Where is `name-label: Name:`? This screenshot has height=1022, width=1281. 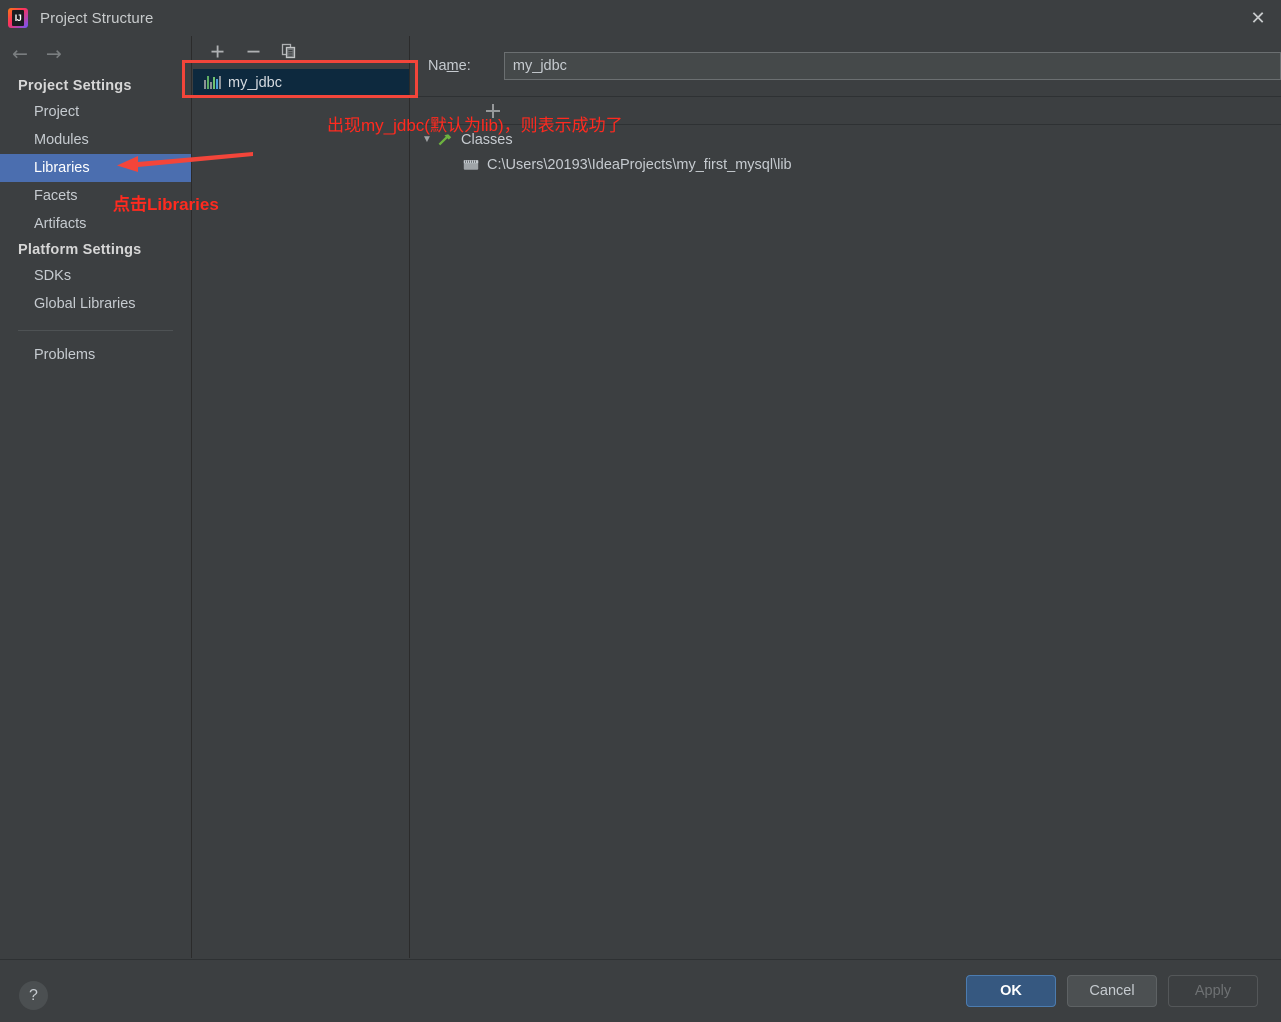
name-label: Name: is located at coordinates (449, 66).